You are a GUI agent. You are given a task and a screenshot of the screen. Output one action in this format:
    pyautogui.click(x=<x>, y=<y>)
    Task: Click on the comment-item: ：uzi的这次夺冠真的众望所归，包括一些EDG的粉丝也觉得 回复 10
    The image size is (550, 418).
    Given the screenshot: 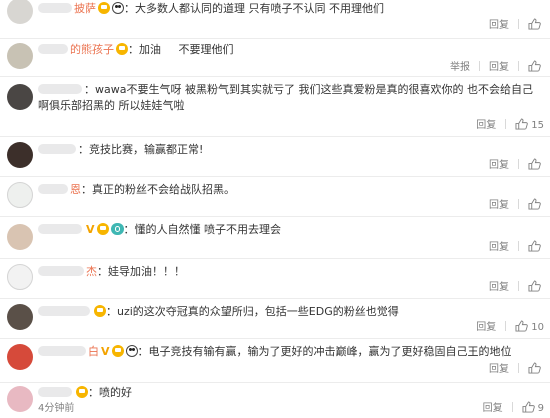 What is the action you would take?
    pyautogui.click(x=275, y=318)
    